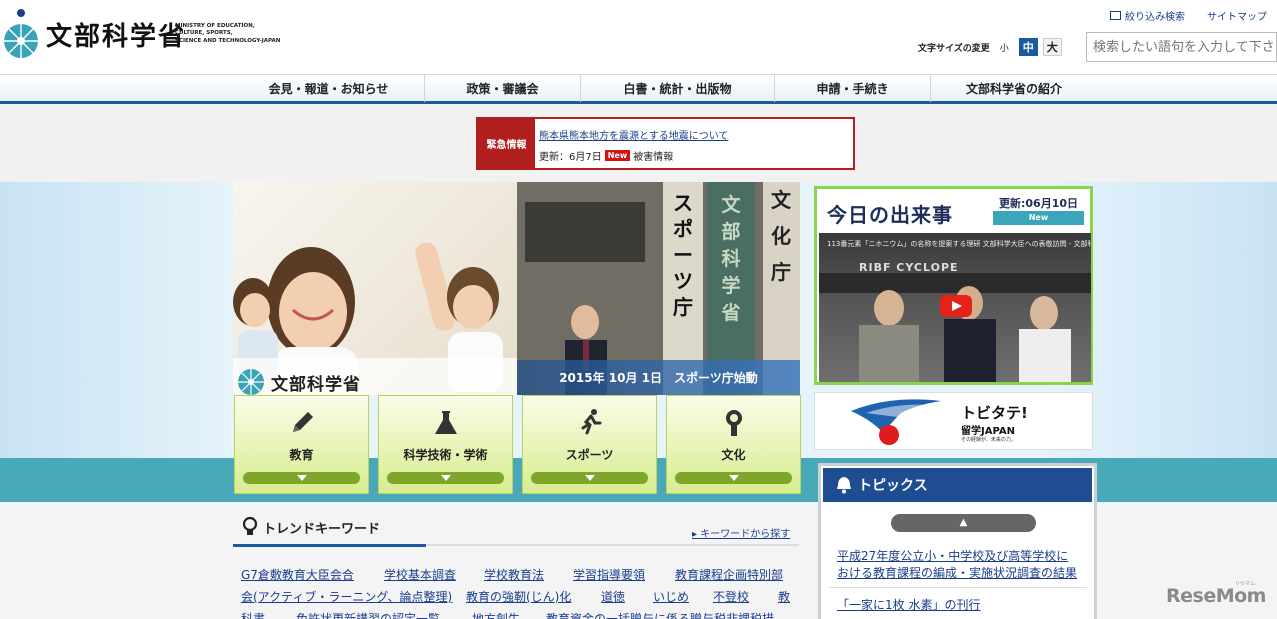  I want to click on trend-header: トレンドキーワード, so click(310, 527).